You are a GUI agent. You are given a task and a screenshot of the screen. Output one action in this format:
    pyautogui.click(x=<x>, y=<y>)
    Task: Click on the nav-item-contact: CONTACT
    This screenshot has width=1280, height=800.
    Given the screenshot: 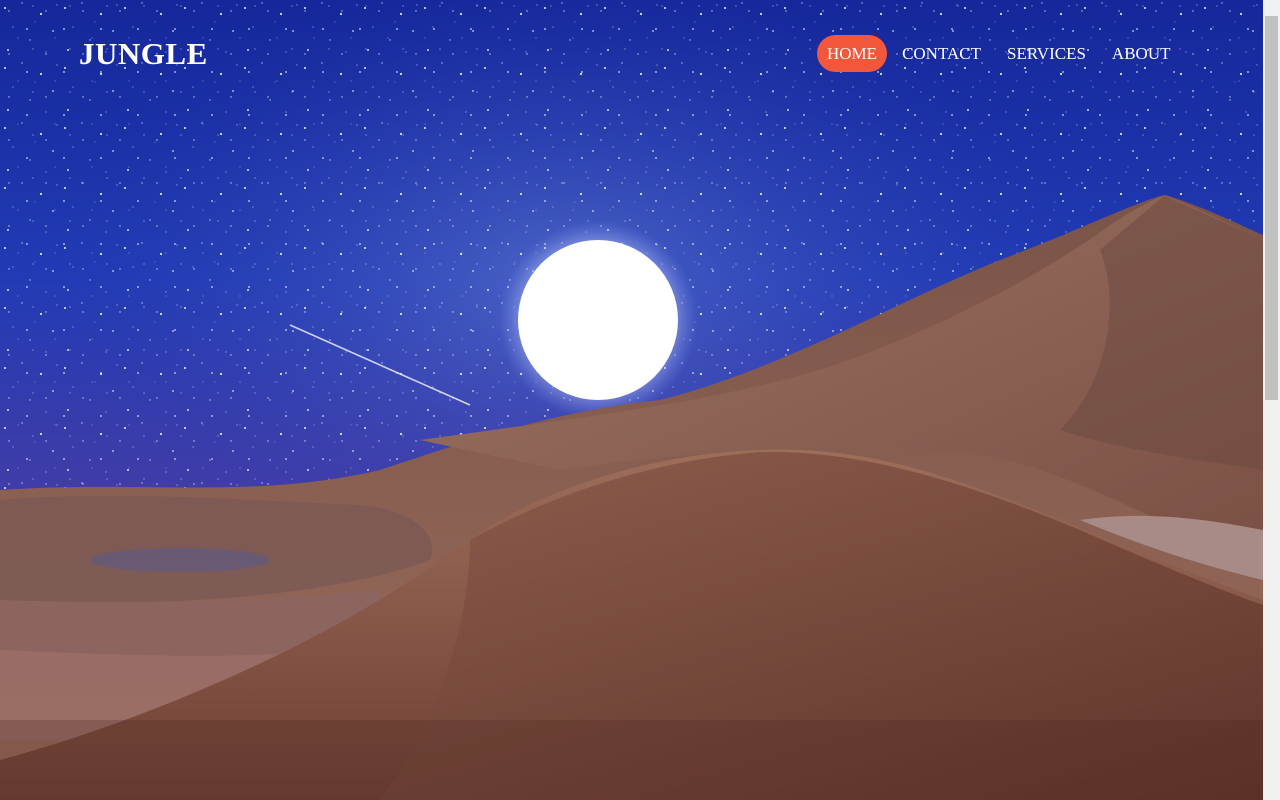 What is the action you would take?
    pyautogui.click(x=941, y=53)
    